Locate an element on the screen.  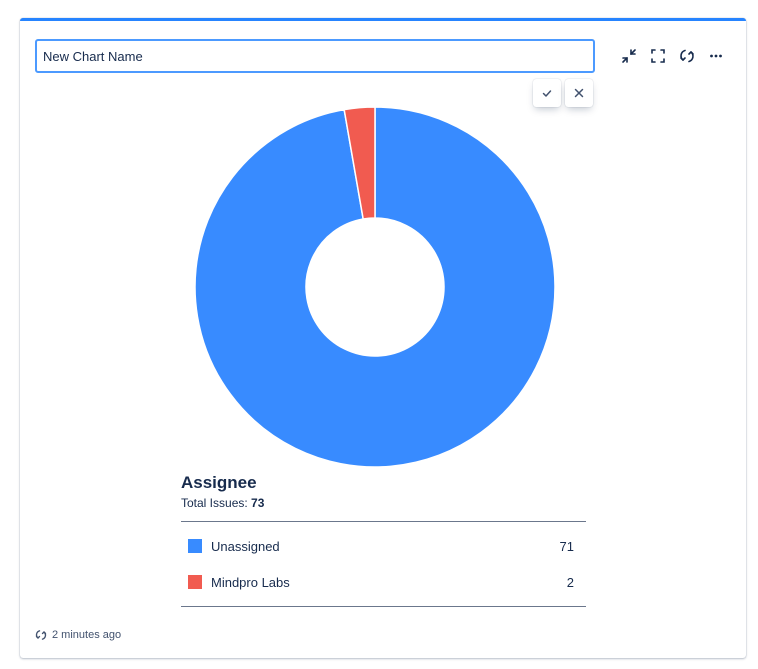
confirm-button is located at coordinates (547, 93).